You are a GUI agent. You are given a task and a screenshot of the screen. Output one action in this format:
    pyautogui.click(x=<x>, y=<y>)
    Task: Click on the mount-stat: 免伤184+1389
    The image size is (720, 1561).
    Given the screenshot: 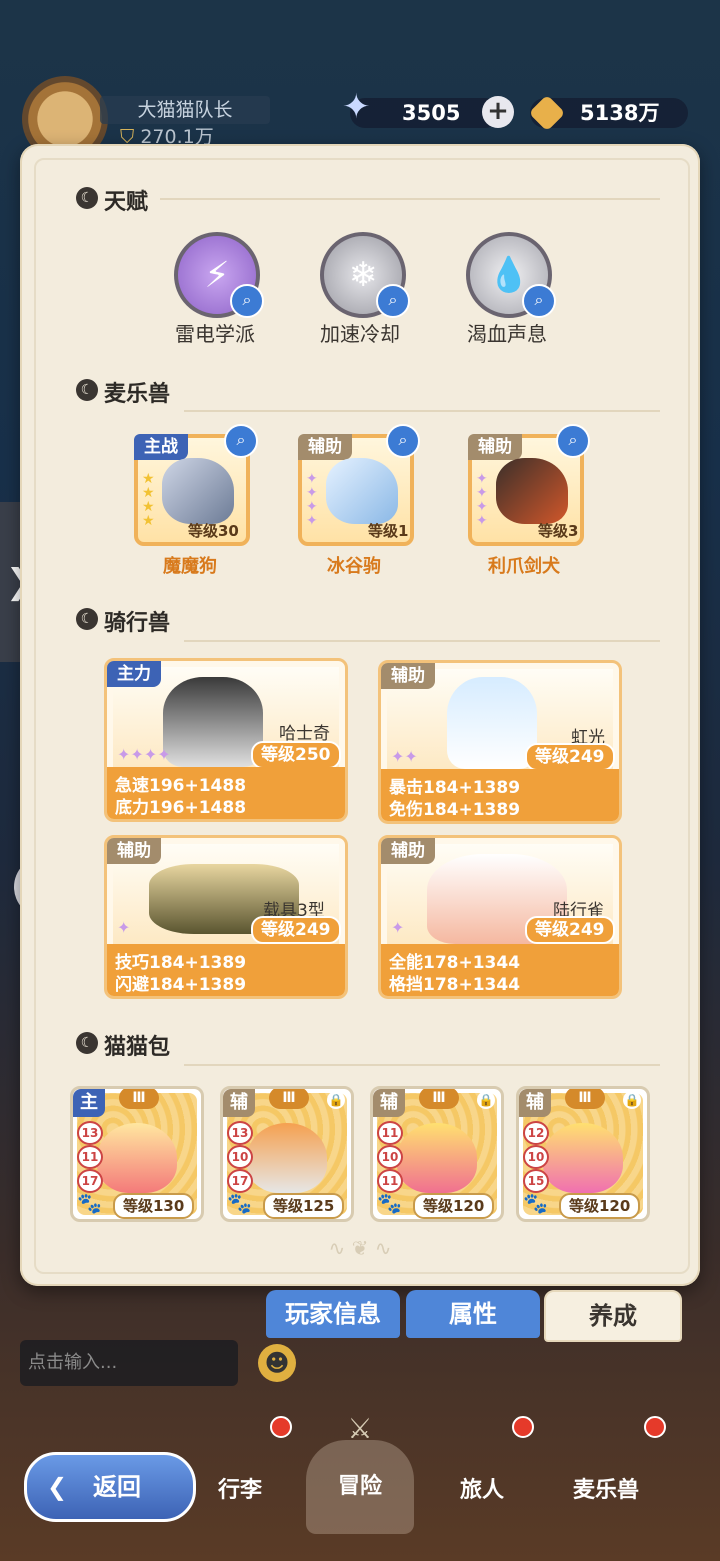 What is the action you would take?
    pyautogui.click(x=455, y=810)
    